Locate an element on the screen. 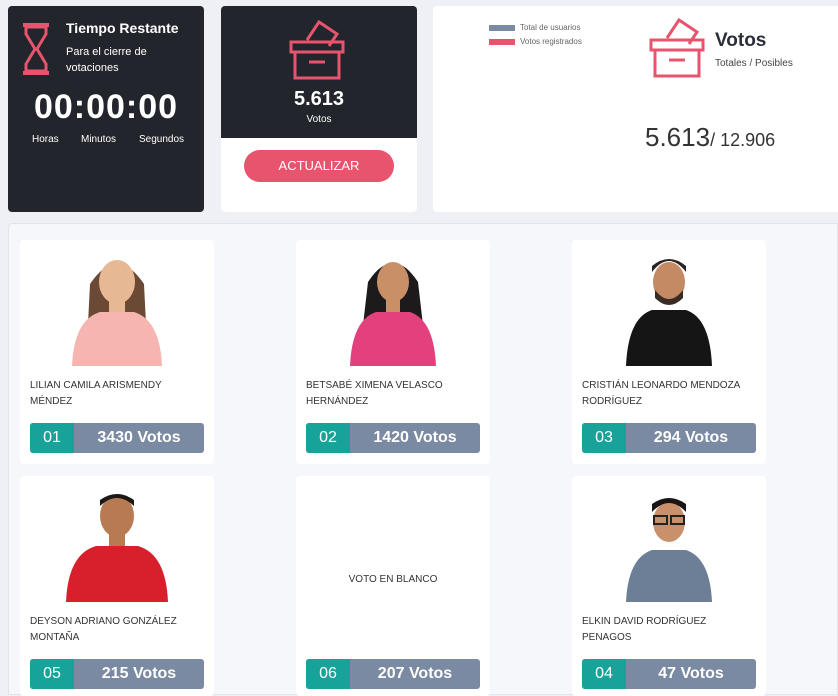  votes-count: 5.613 is located at coordinates (319, 99).